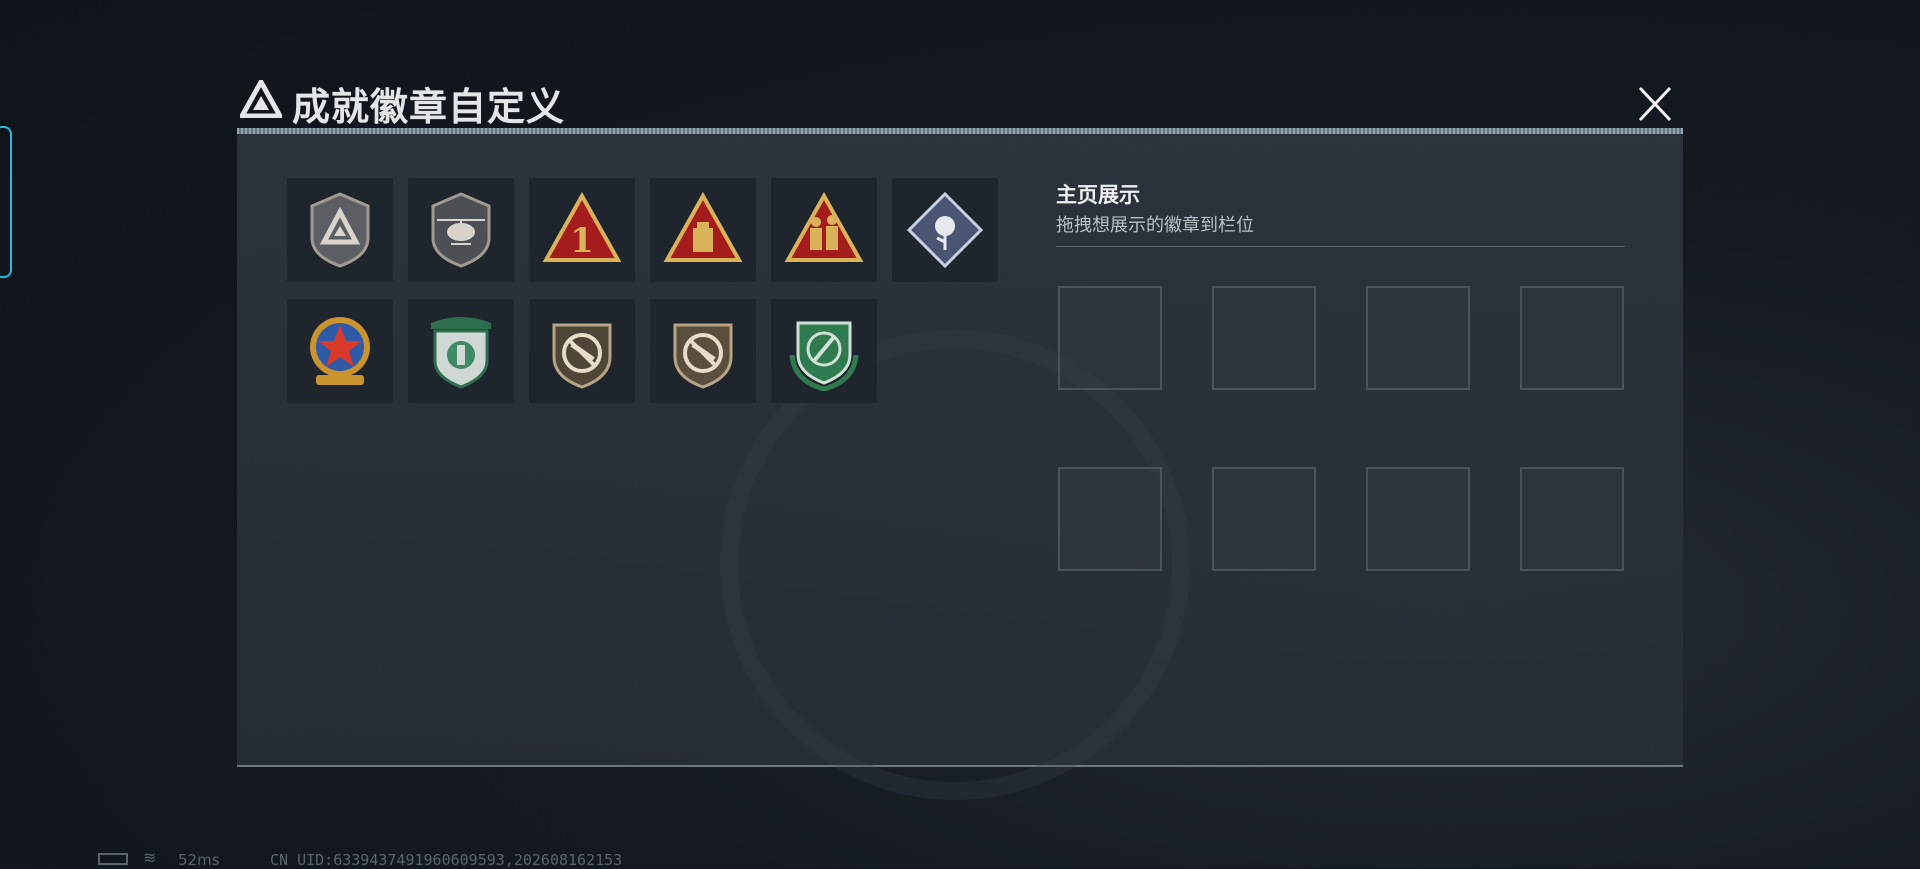  What do you see at coordinates (261, 99) in the screenshot?
I see `triangle-logo-icon` at bounding box center [261, 99].